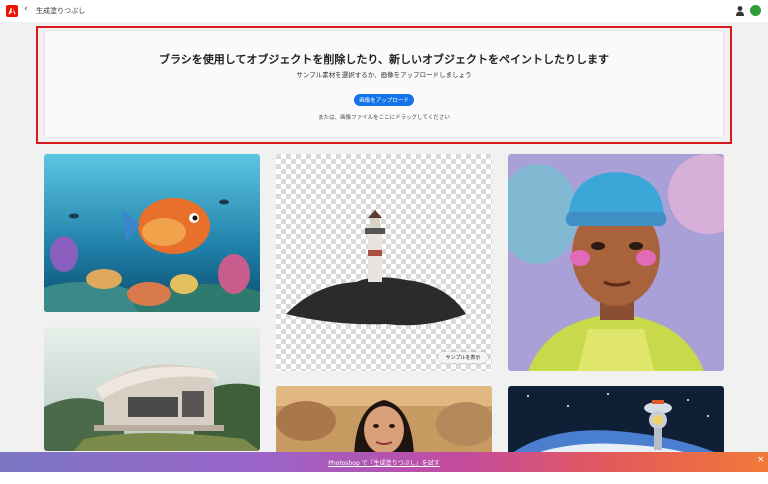  What do you see at coordinates (616, 262) in the screenshot?
I see `sample-image-portrait` at bounding box center [616, 262].